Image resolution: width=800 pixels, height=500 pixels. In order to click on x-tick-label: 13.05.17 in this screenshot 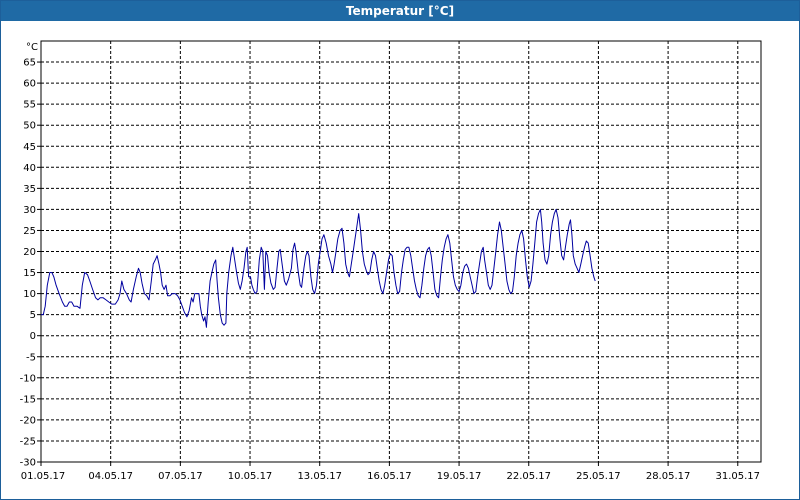, I will do `click(319, 476)`.